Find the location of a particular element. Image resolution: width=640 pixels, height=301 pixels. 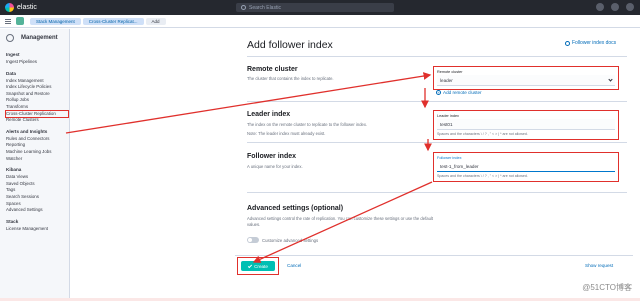

menu-icon is located at coordinates (8, 21).